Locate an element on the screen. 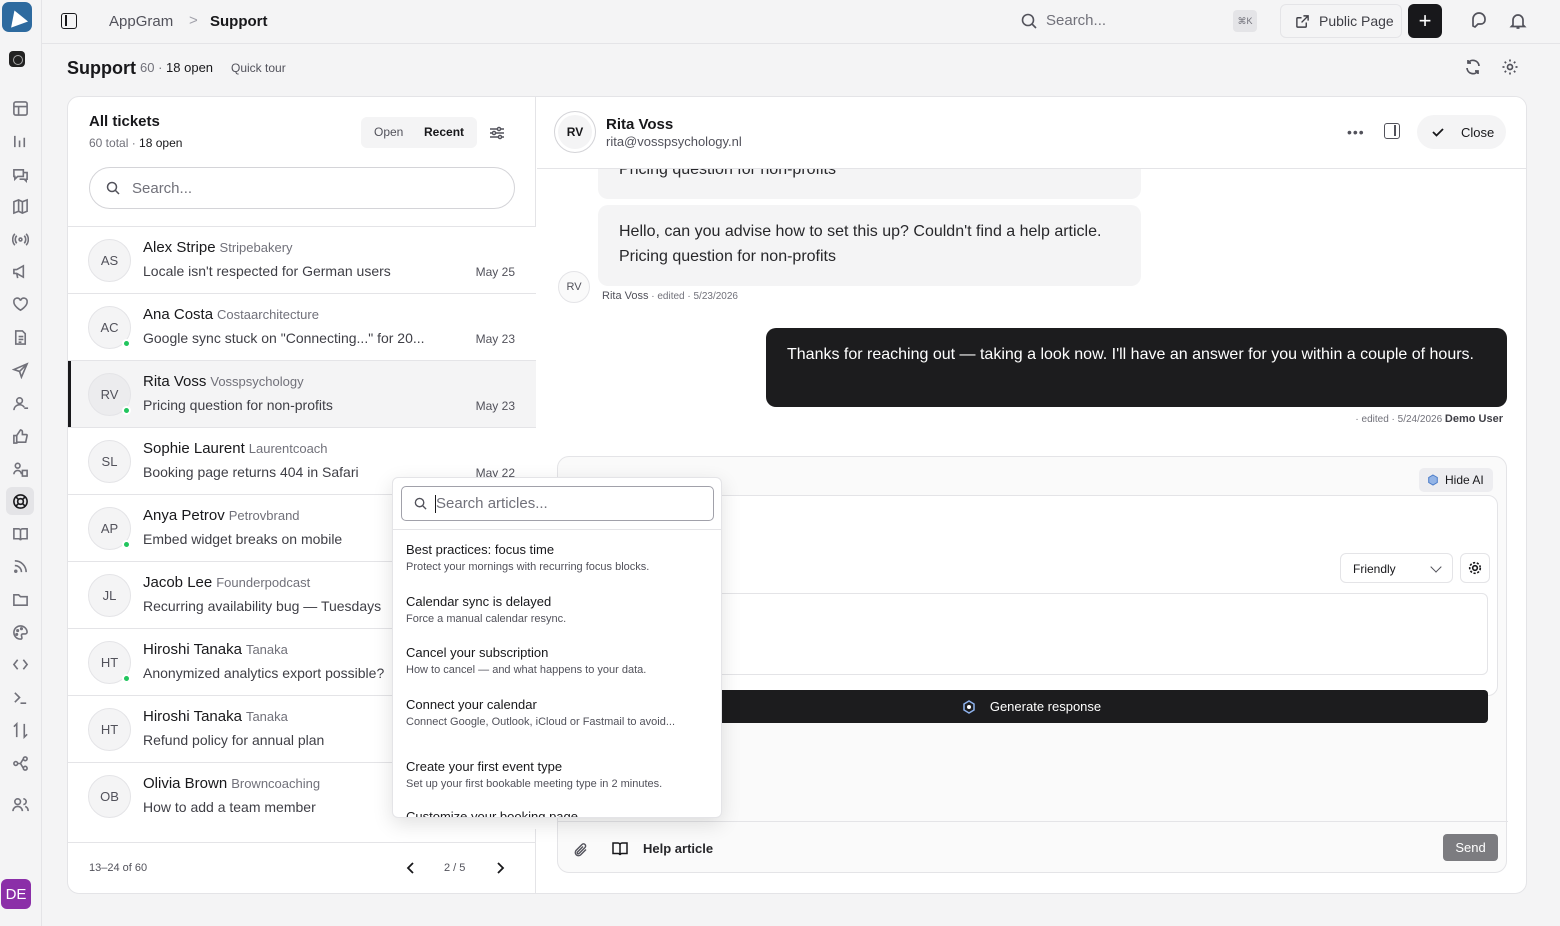 This screenshot has width=1560, height=926. ticket-list-summary: 60 total · 18 open is located at coordinates (136, 143).